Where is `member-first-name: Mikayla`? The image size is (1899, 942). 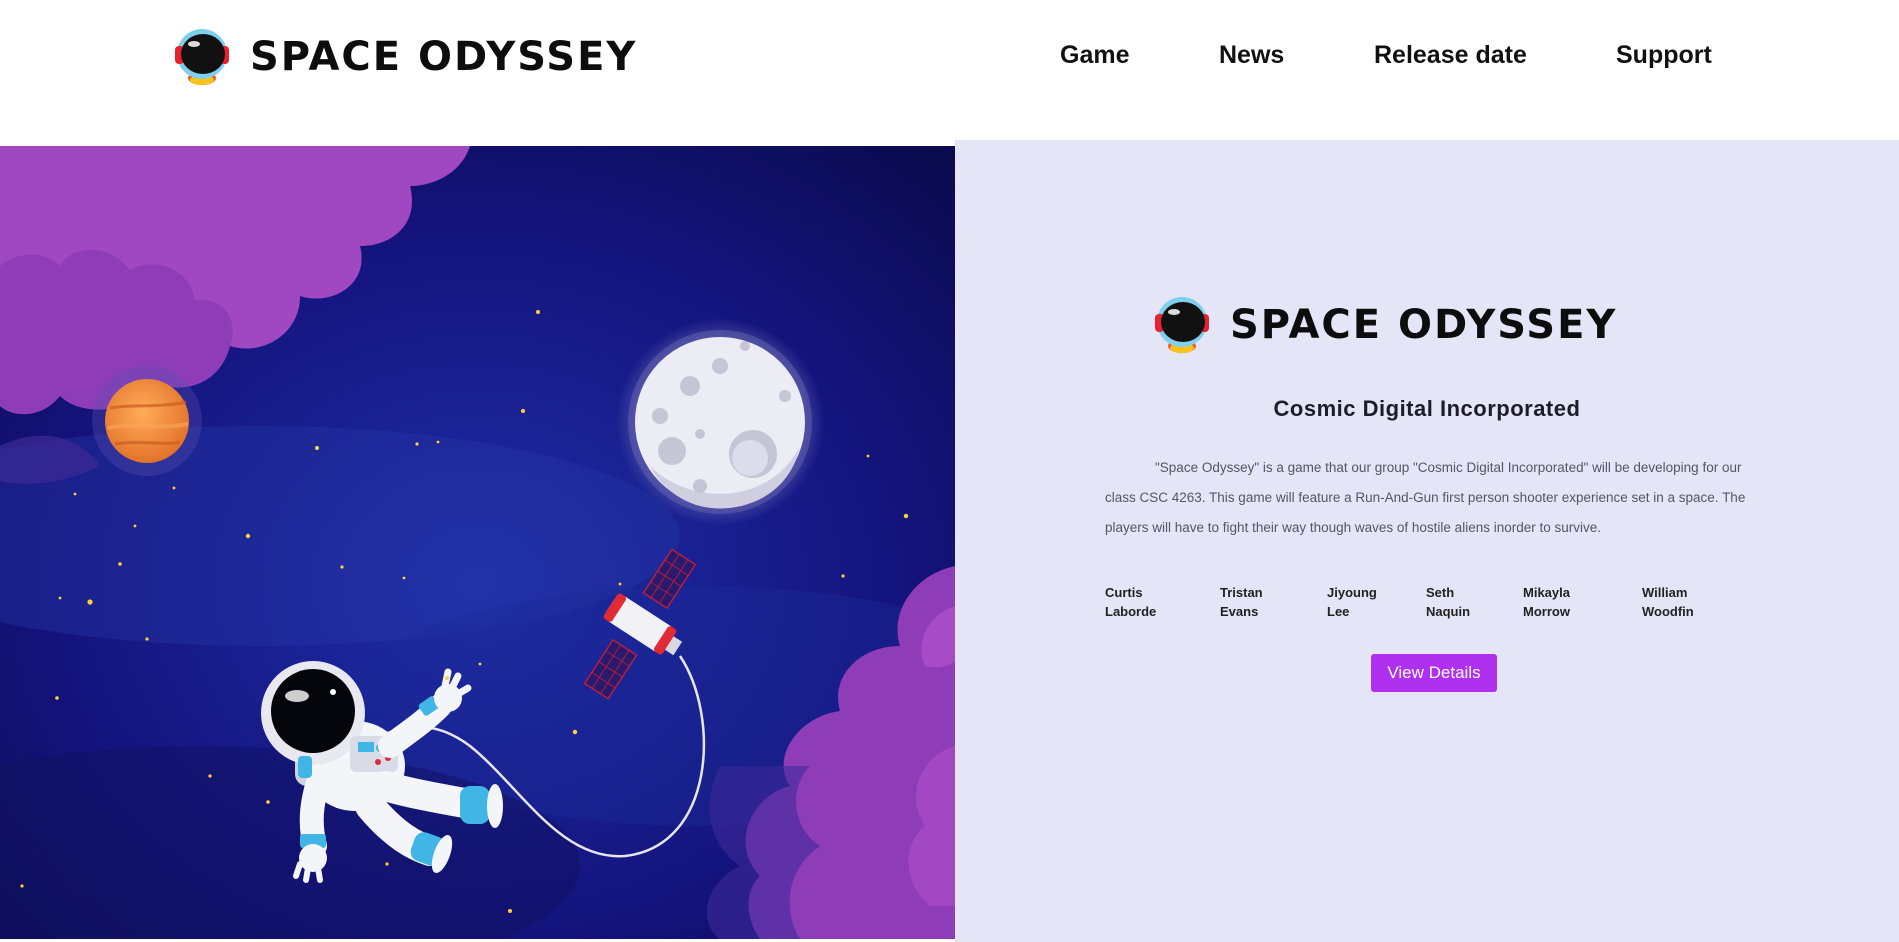 member-first-name: Mikayla is located at coordinates (1546, 592).